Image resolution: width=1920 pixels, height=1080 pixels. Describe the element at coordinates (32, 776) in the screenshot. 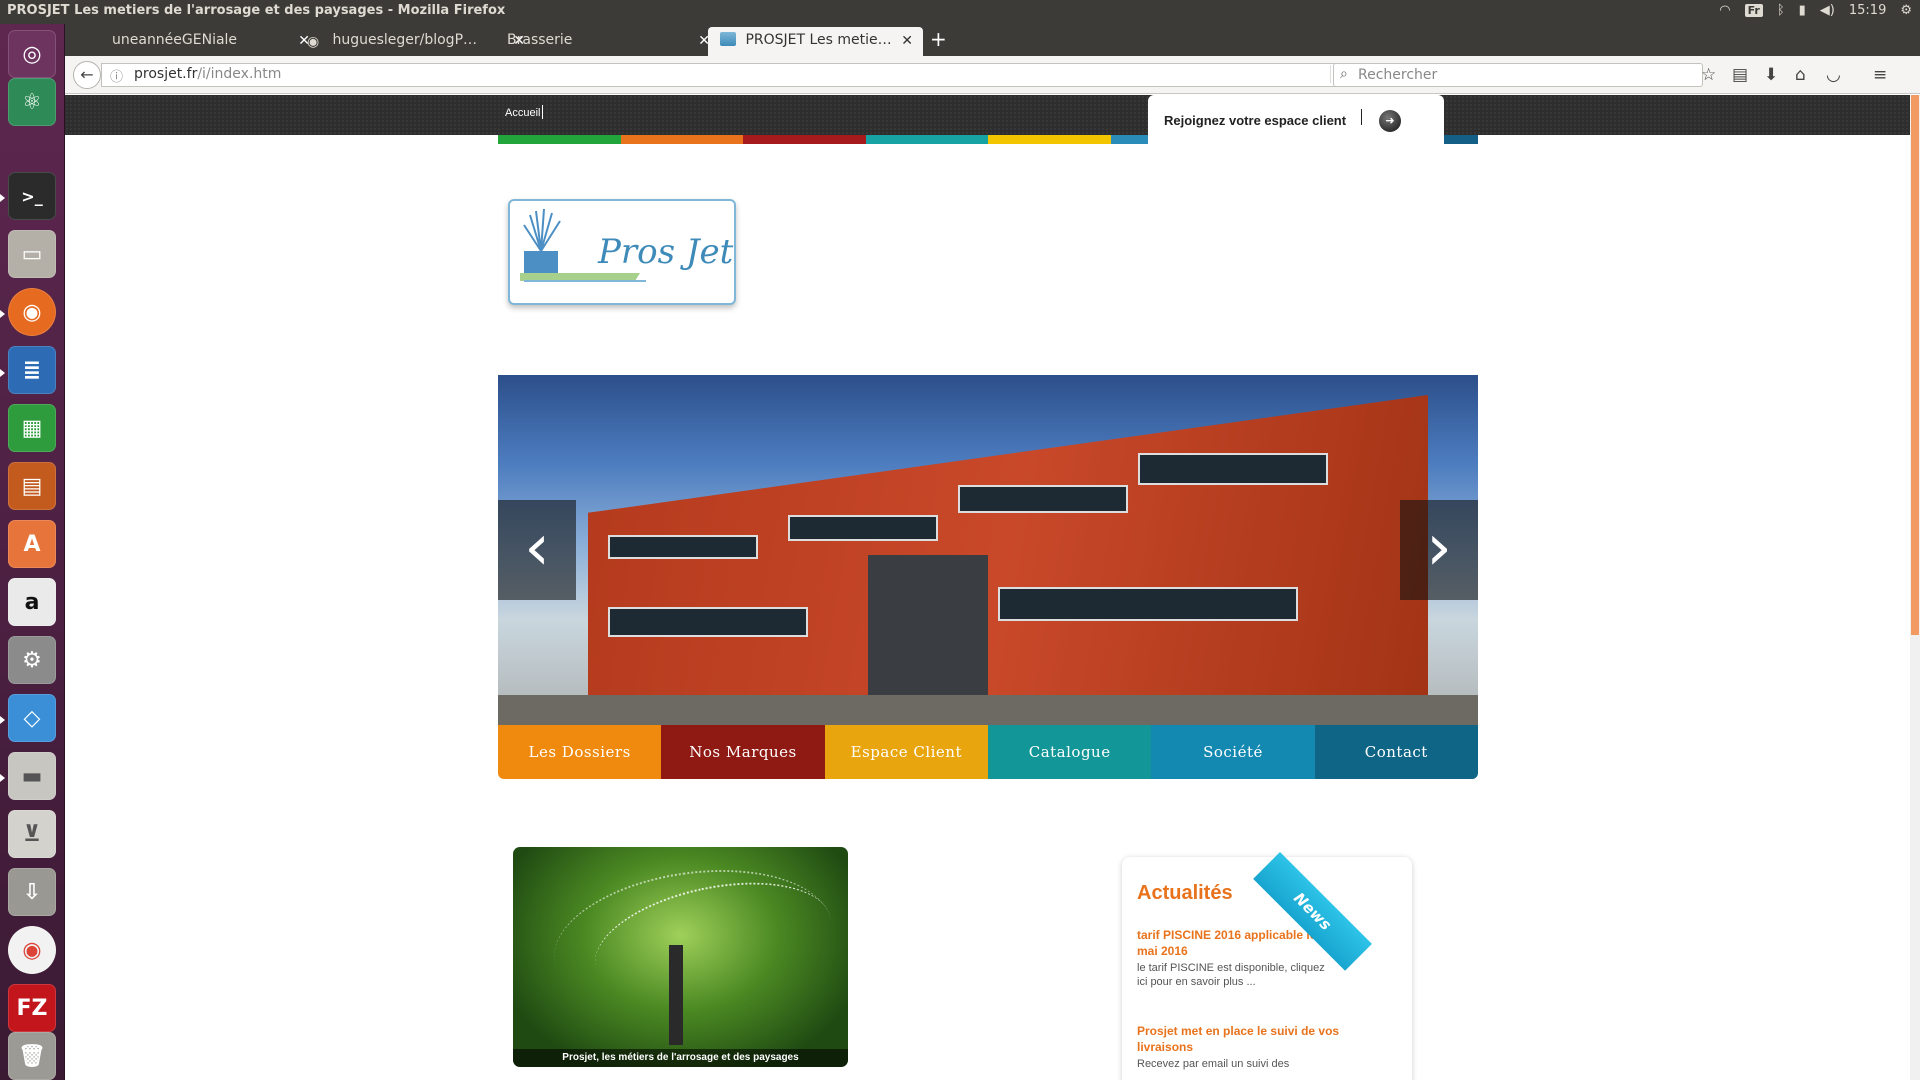

I see `disks-icon: ▬` at that location.